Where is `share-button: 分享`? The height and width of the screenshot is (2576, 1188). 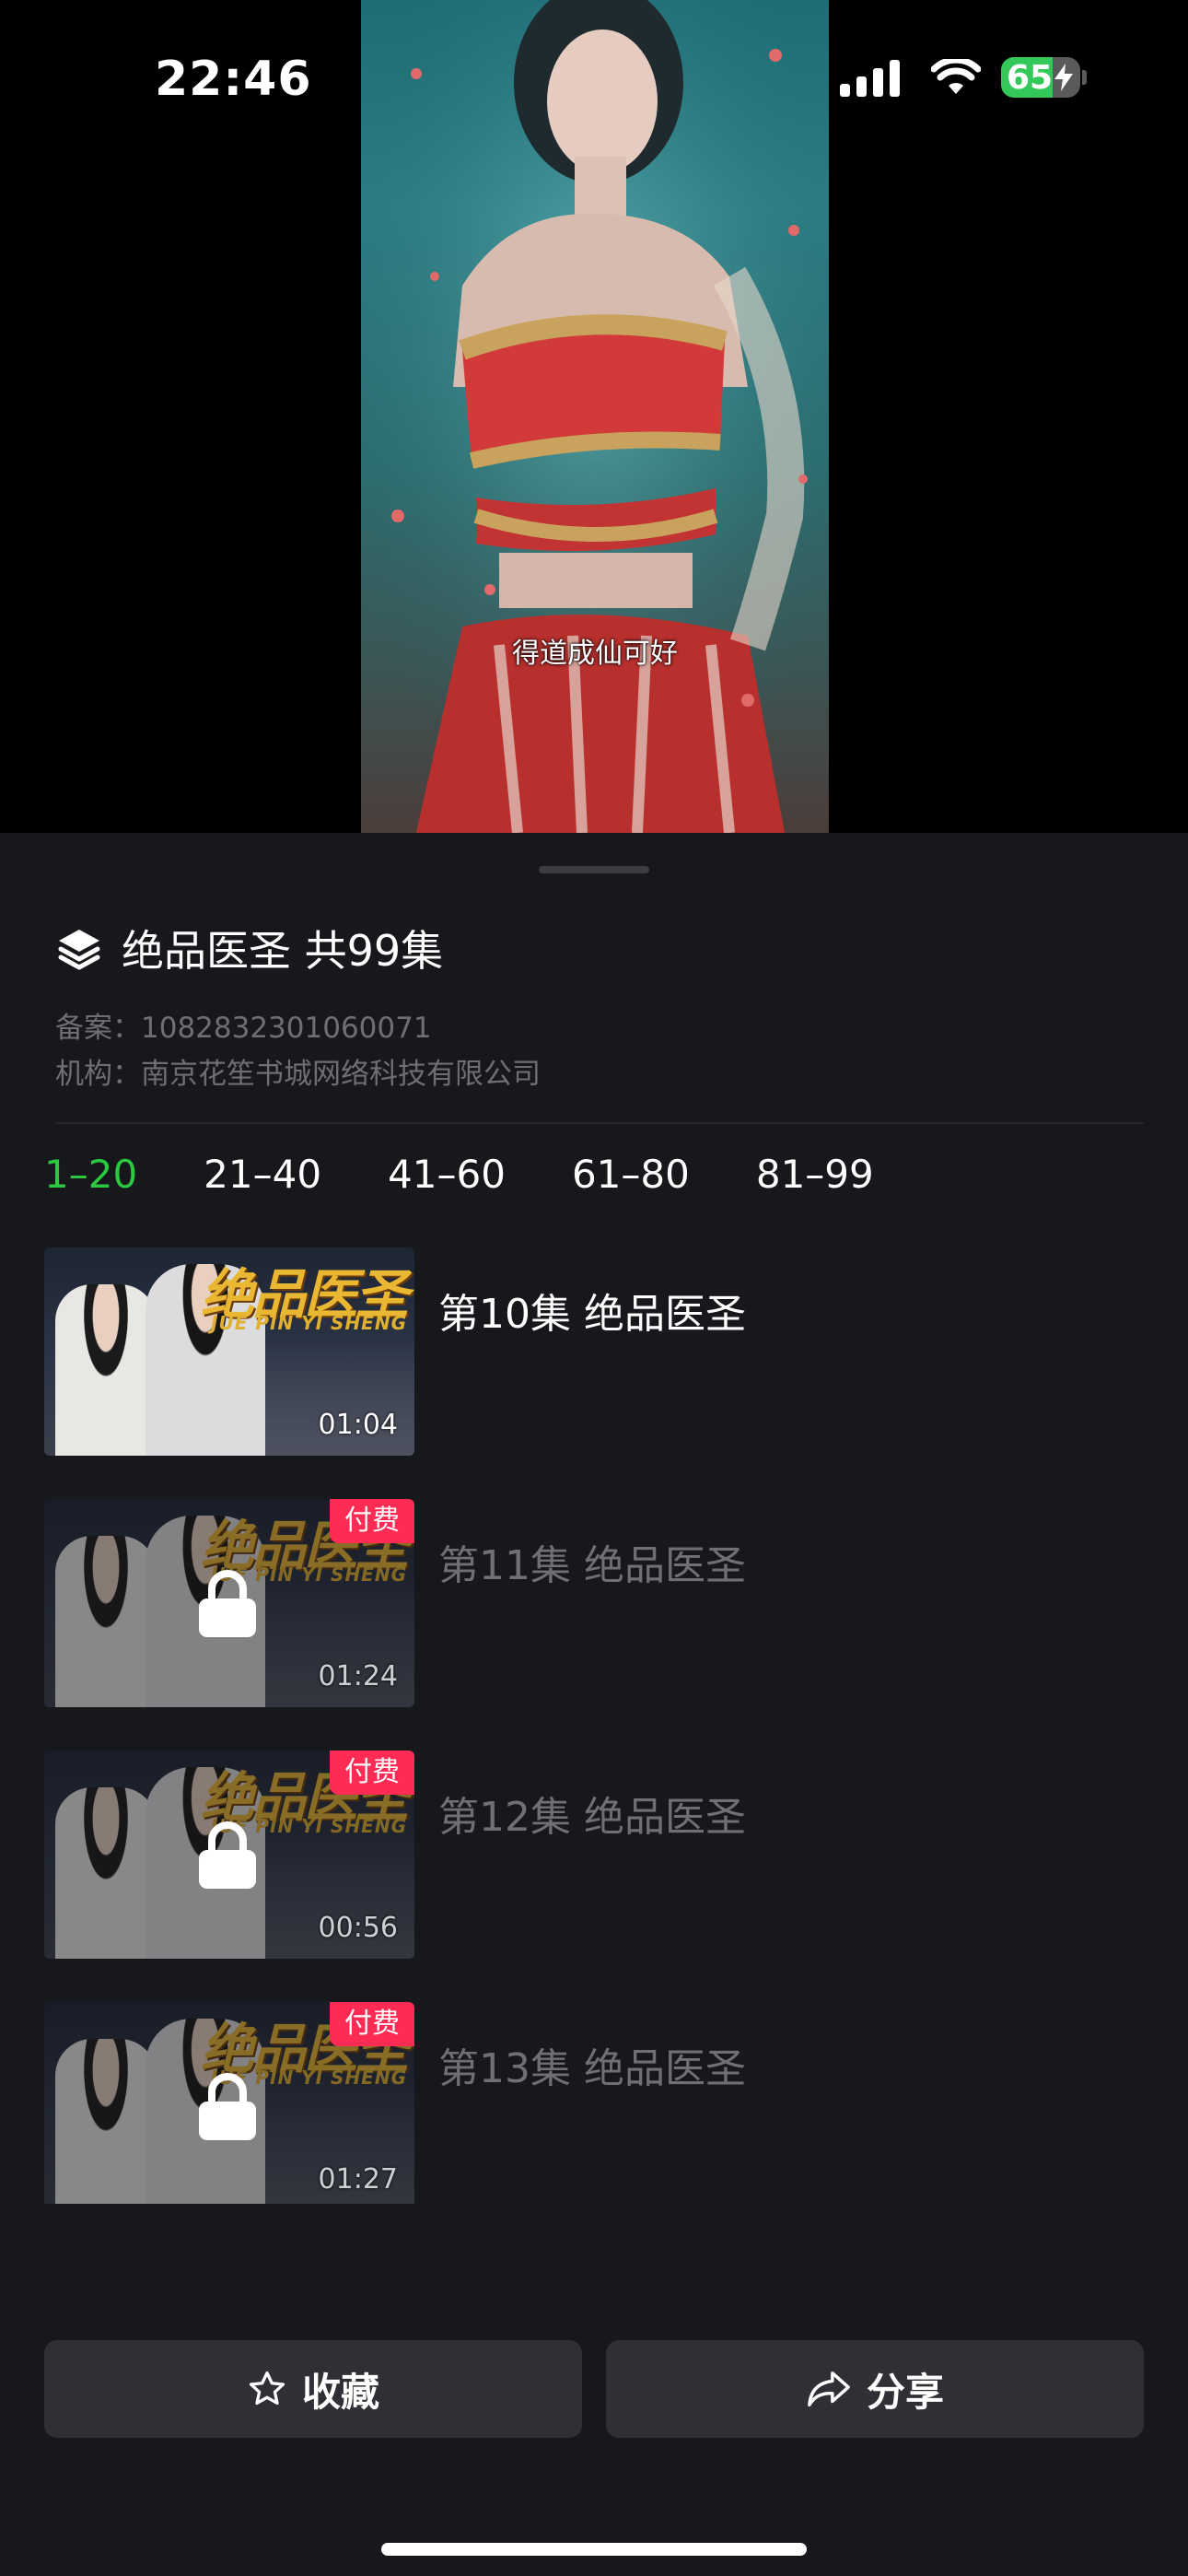 share-button: 分享 is located at coordinates (875, 2389).